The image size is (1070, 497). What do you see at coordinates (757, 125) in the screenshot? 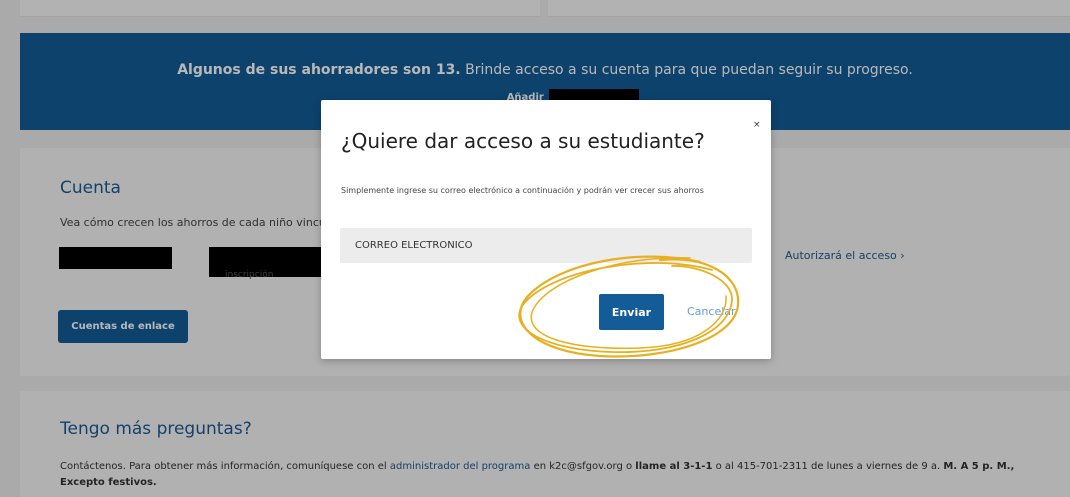
I see `close-icon: ×` at bounding box center [757, 125].